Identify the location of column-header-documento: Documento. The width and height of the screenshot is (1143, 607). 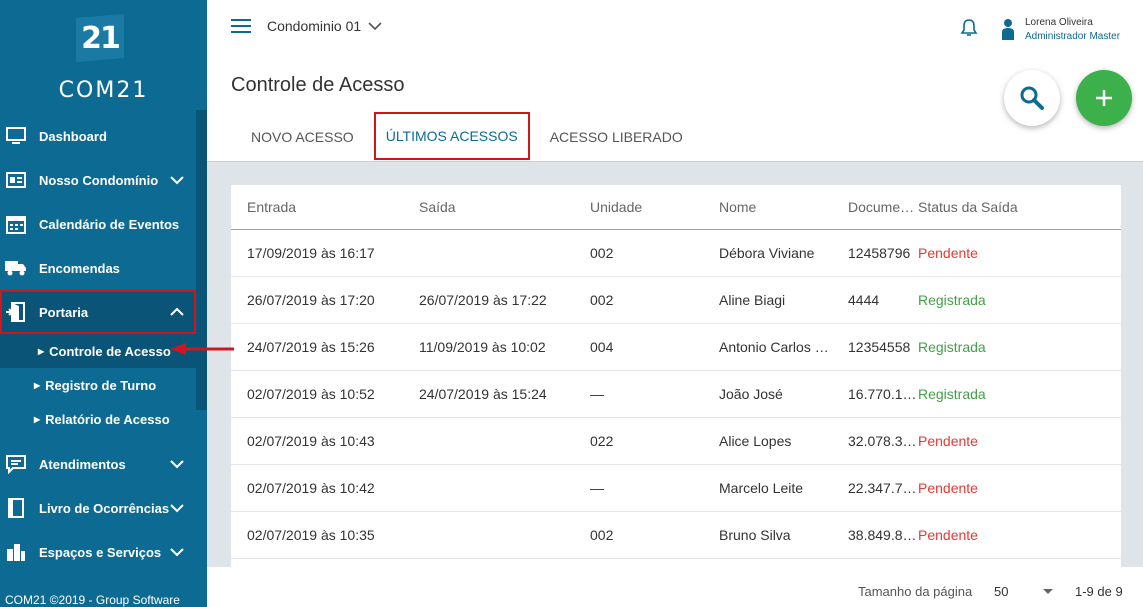
(875, 207).